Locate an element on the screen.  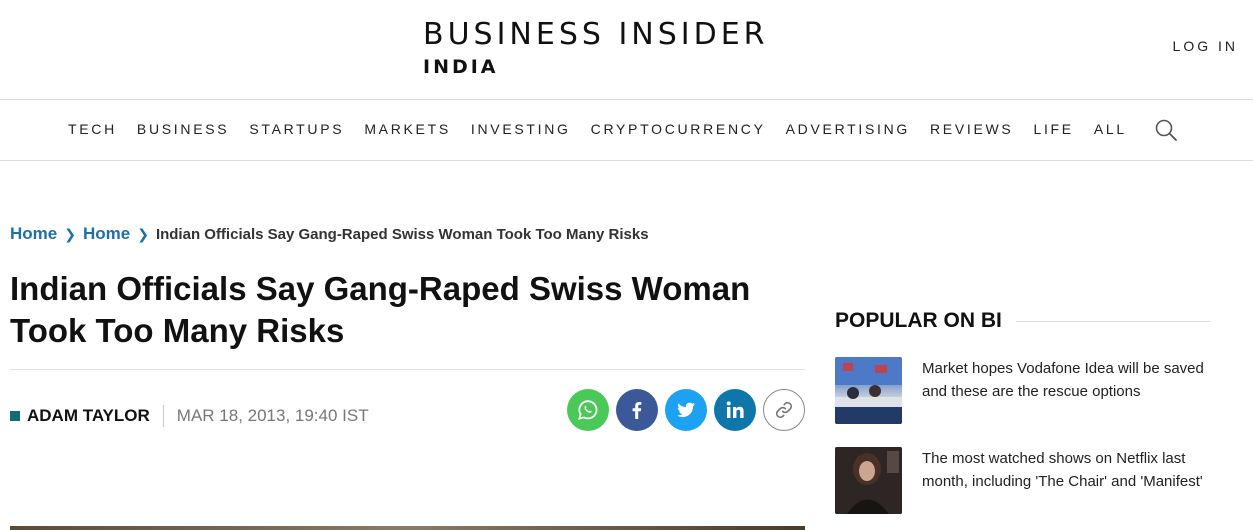
nav-item-investing: INVESTING is located at coordinates (521, 129).